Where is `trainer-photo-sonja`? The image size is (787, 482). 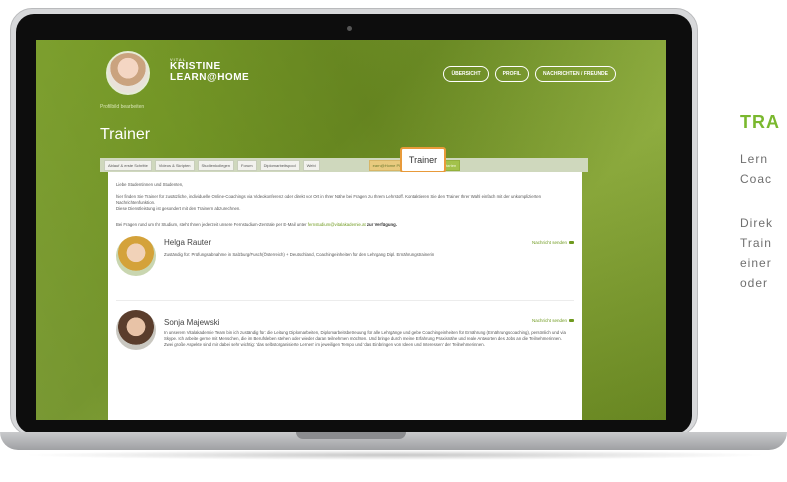
trainer-photo-sonja is located at coordinates (136, 330).